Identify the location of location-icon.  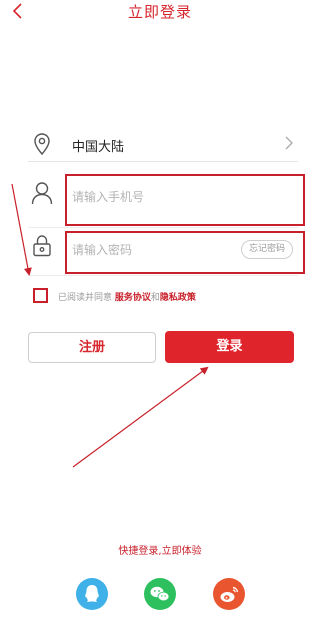
(42, 144).